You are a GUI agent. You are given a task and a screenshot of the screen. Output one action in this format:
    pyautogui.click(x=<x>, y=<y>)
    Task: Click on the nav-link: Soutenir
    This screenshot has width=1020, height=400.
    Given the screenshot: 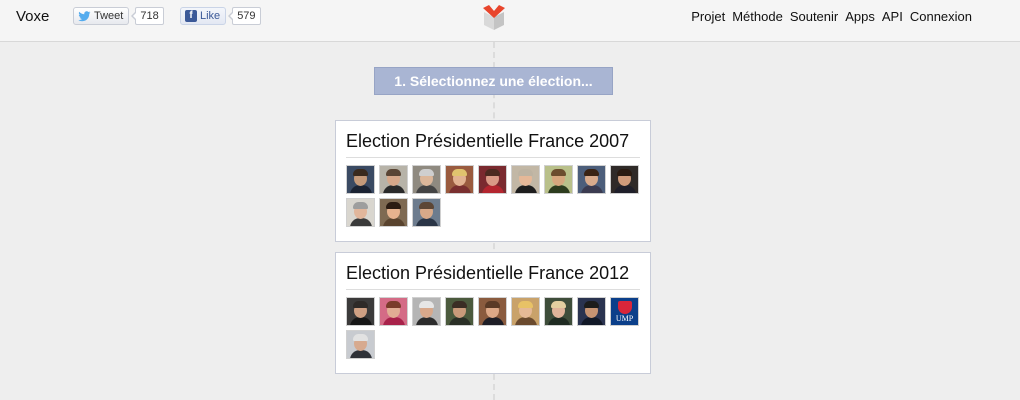 What is the action you would take?
    pyautogui.click(x=814, y=16)
    